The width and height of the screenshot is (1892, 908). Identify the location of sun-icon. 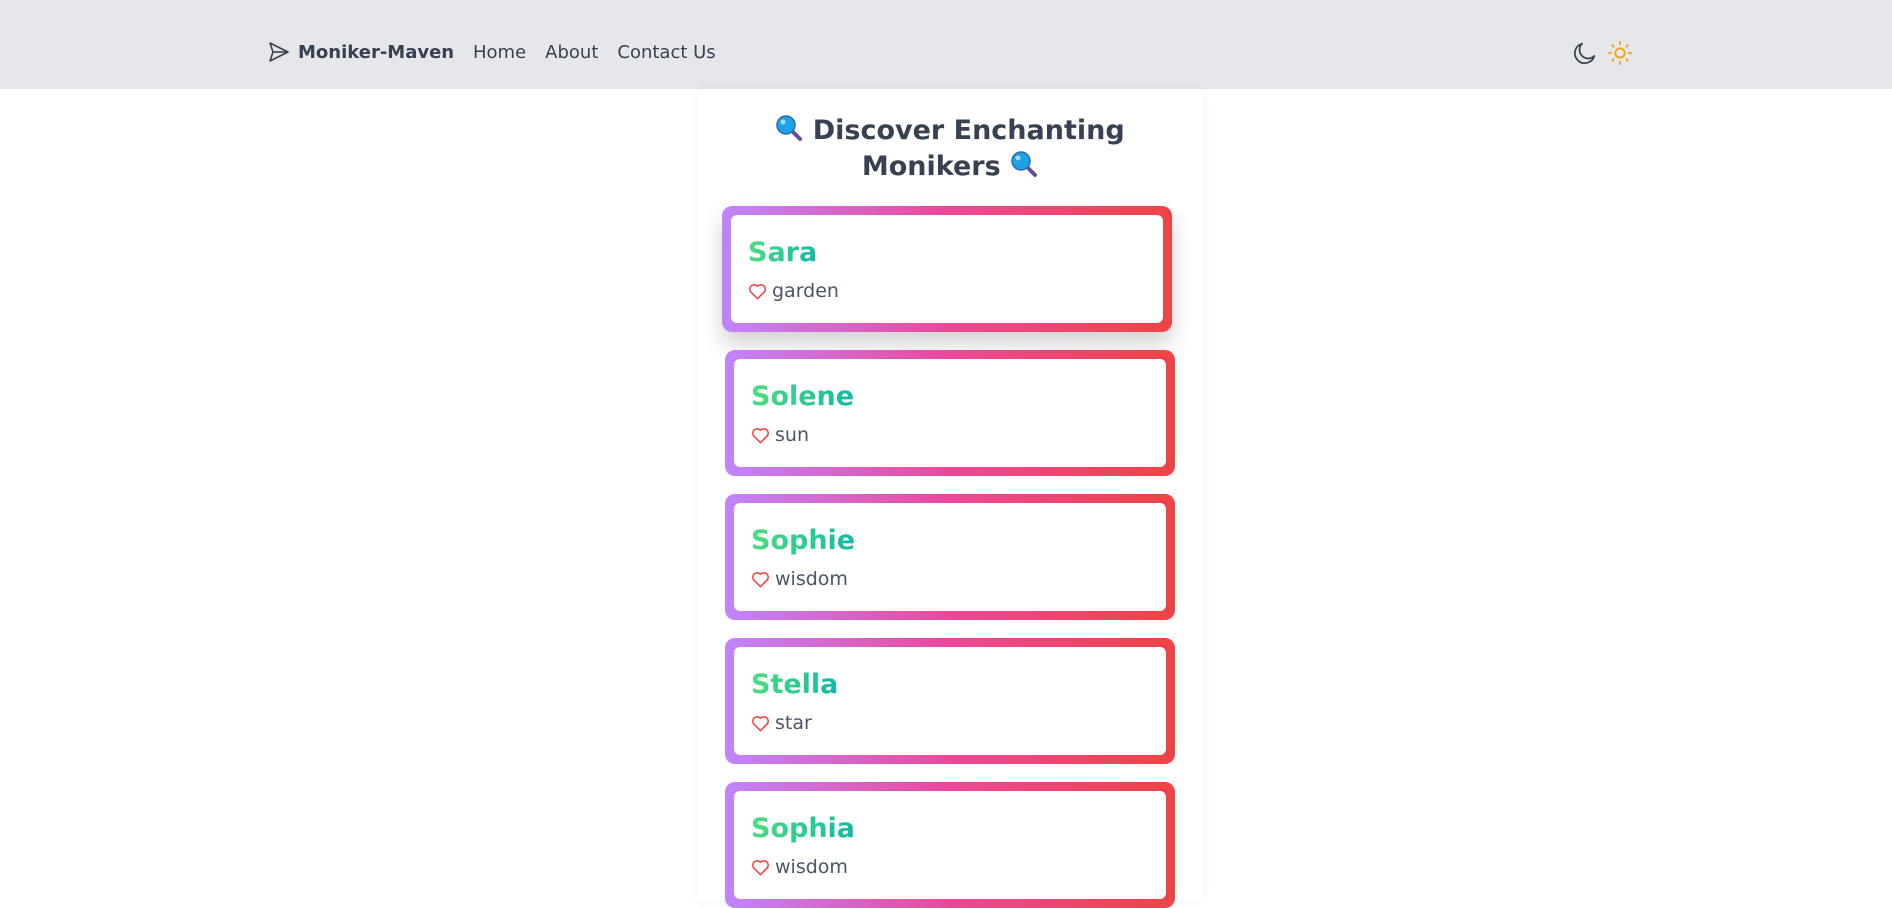
(1620, 53).